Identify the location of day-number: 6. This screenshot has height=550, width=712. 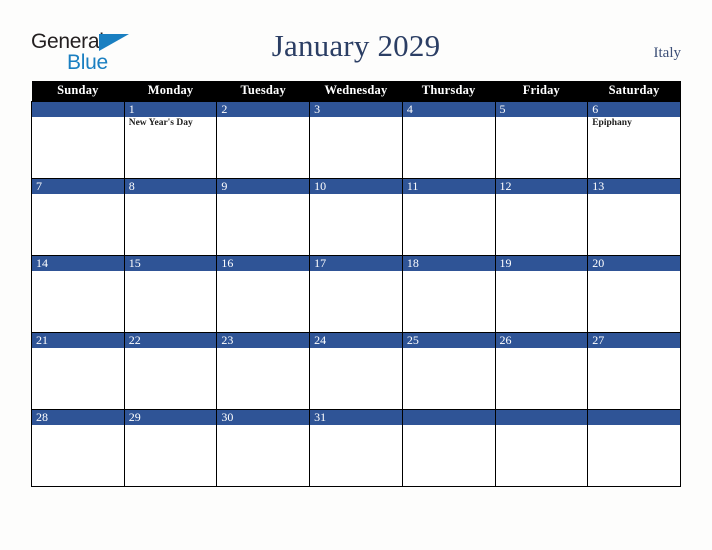
(595, 108).